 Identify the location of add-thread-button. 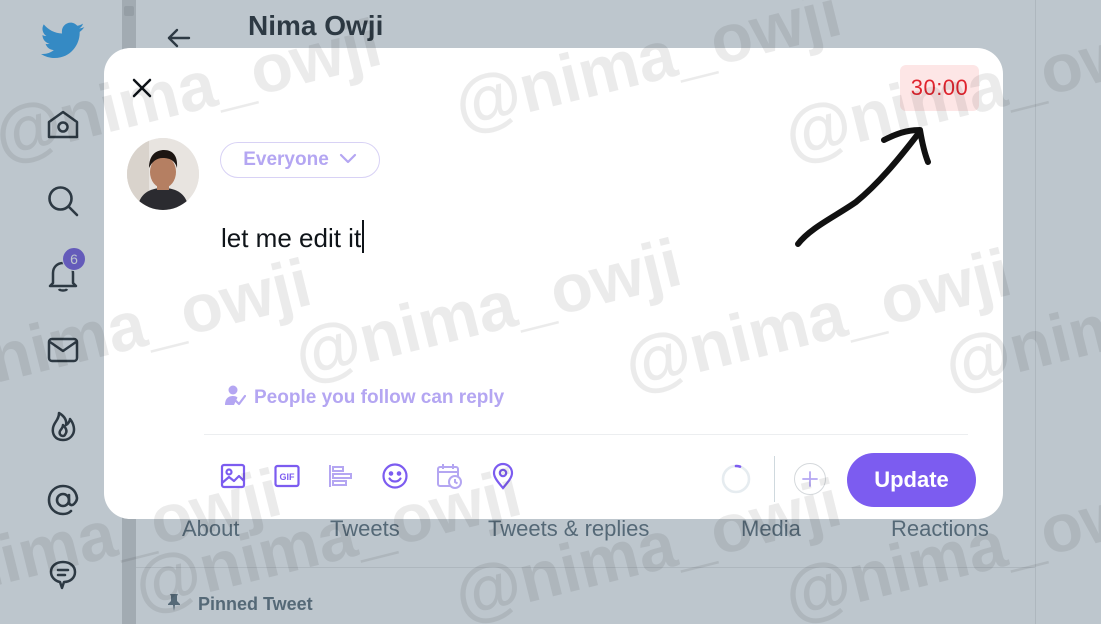
(810, 479).